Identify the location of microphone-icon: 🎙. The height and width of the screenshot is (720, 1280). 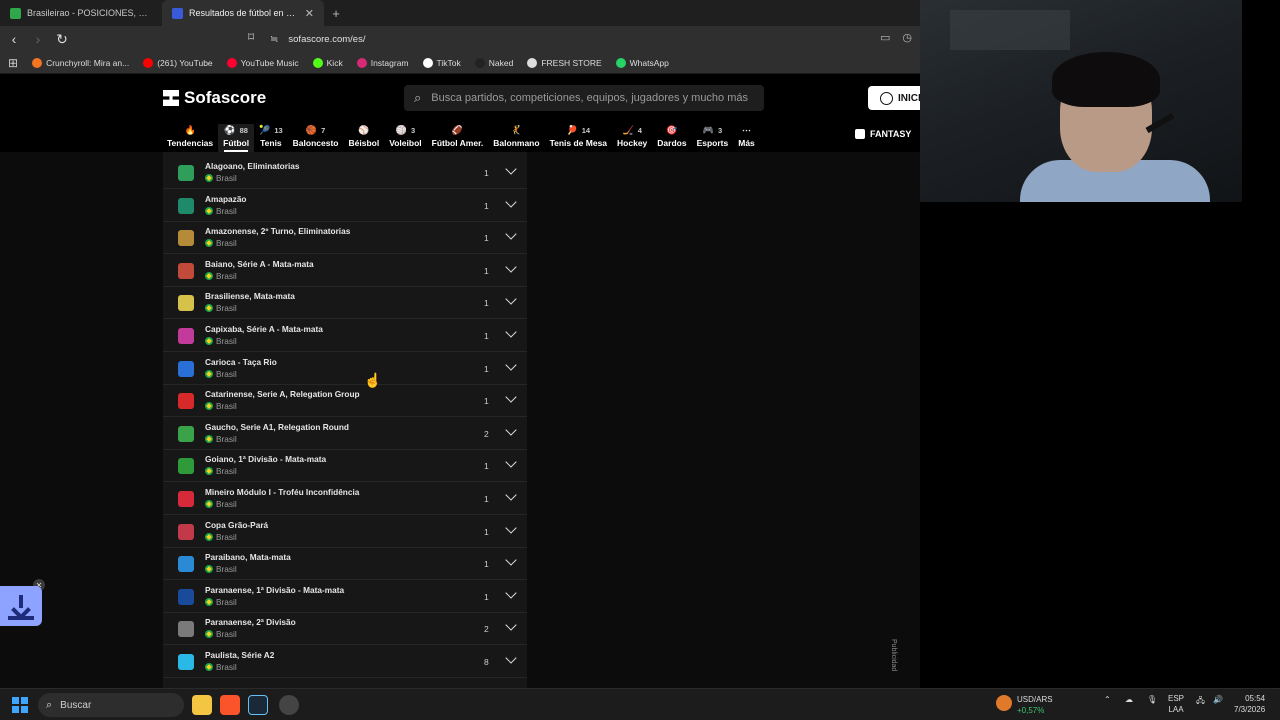
(1152, 699).